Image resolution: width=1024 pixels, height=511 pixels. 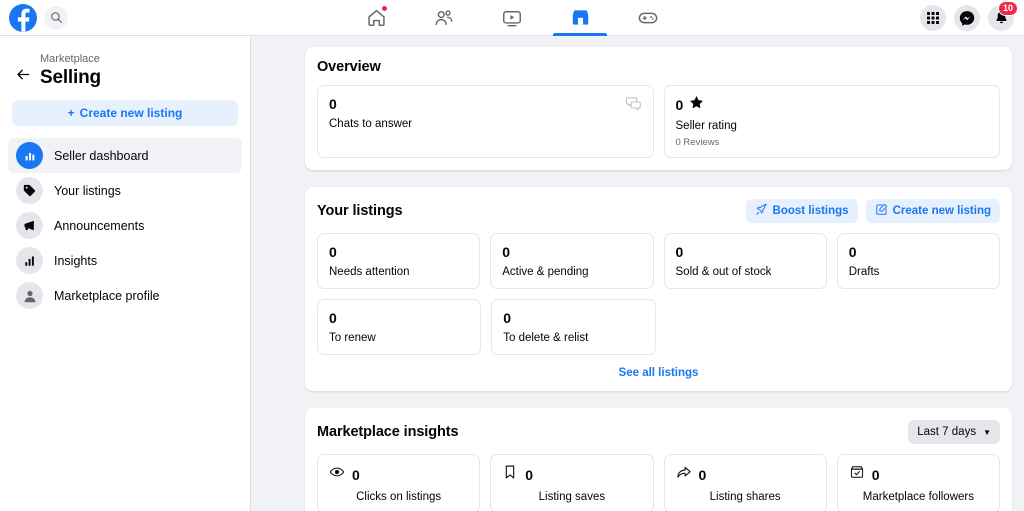 What do you see at coordinates (70, 59) in the screenshot?
I see `sidebar-kicker: Marketplace` at bounding box center [70, 59].